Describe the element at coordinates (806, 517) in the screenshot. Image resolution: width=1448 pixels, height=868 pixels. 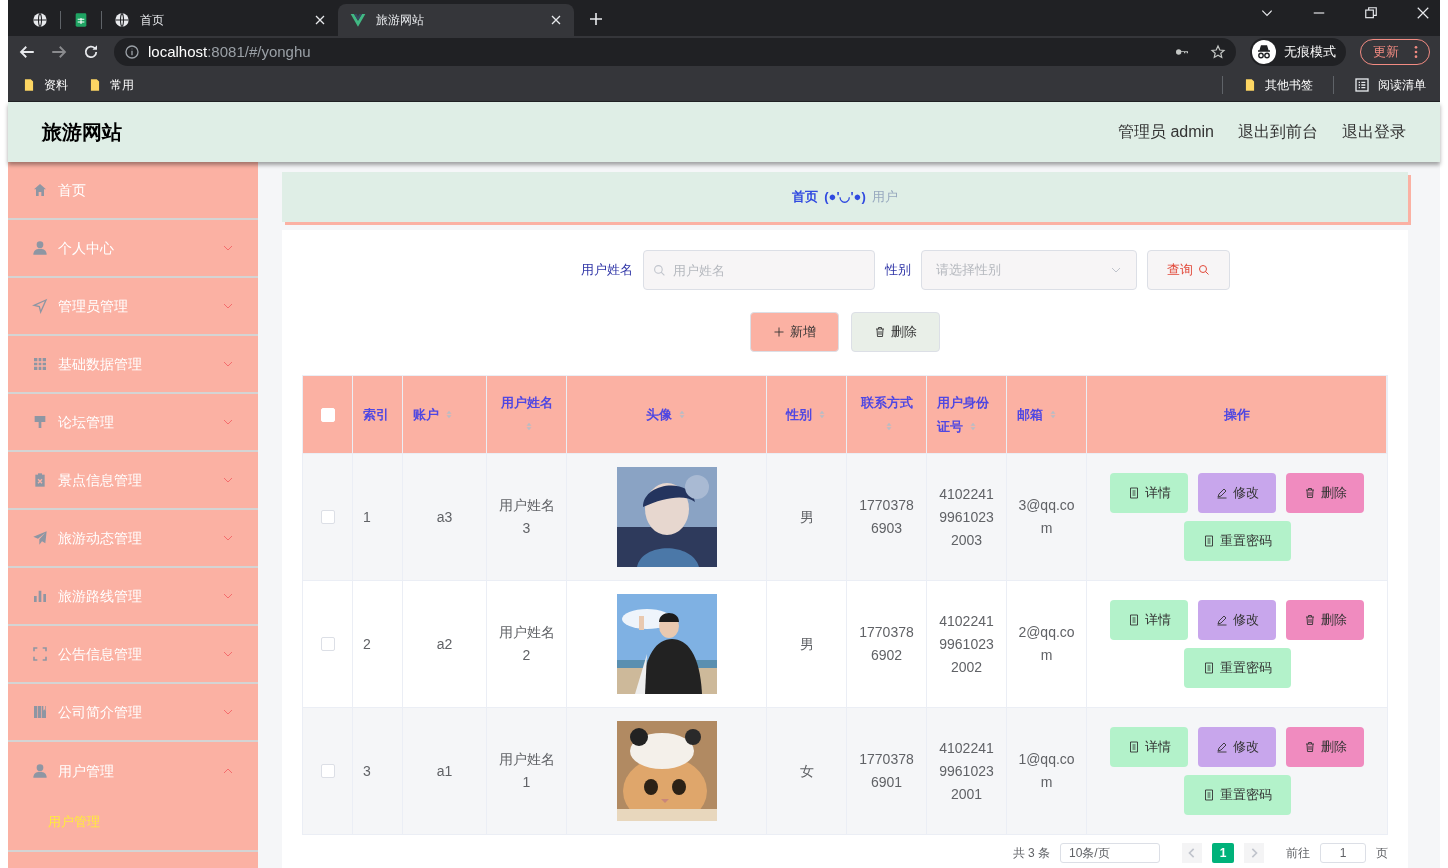
I see `table-cell-text: 男` at that location.